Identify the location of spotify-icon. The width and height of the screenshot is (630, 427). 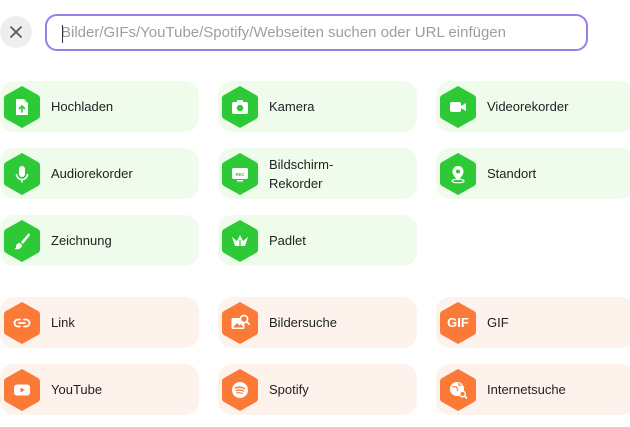
(240, 390).